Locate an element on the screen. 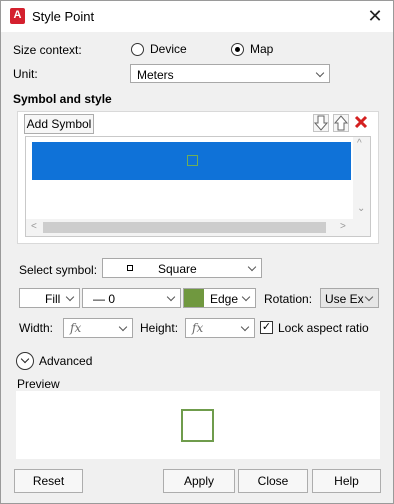  unit-value: Meters is located at coordinates (155, 75).